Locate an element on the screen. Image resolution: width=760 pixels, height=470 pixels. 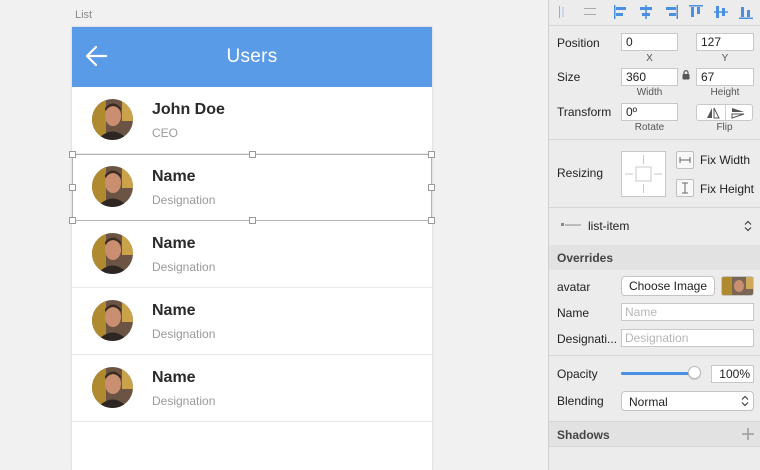
opacity-slider is located at coordinates (661, 372).